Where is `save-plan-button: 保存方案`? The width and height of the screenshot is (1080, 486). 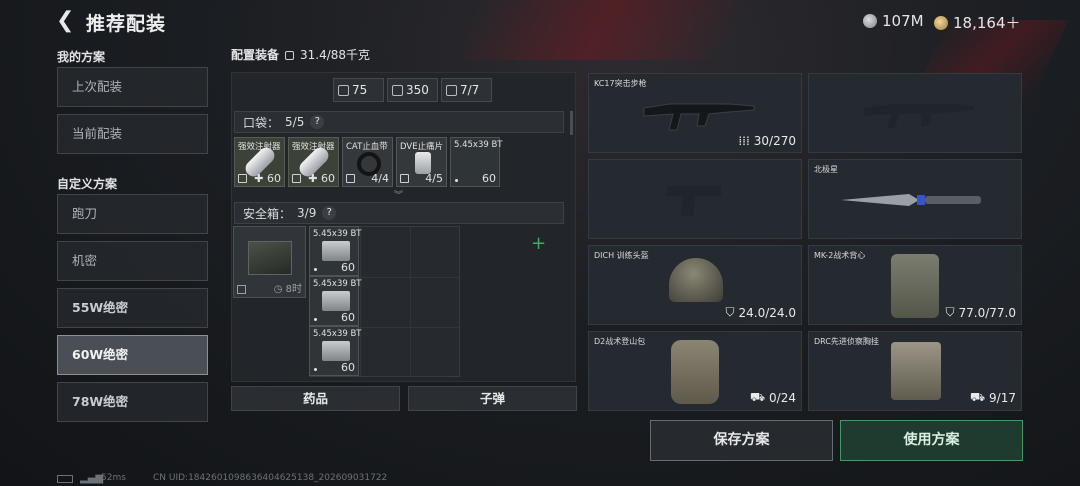 save-plan-button: 保存方案 is located at coordinates (741, 440).